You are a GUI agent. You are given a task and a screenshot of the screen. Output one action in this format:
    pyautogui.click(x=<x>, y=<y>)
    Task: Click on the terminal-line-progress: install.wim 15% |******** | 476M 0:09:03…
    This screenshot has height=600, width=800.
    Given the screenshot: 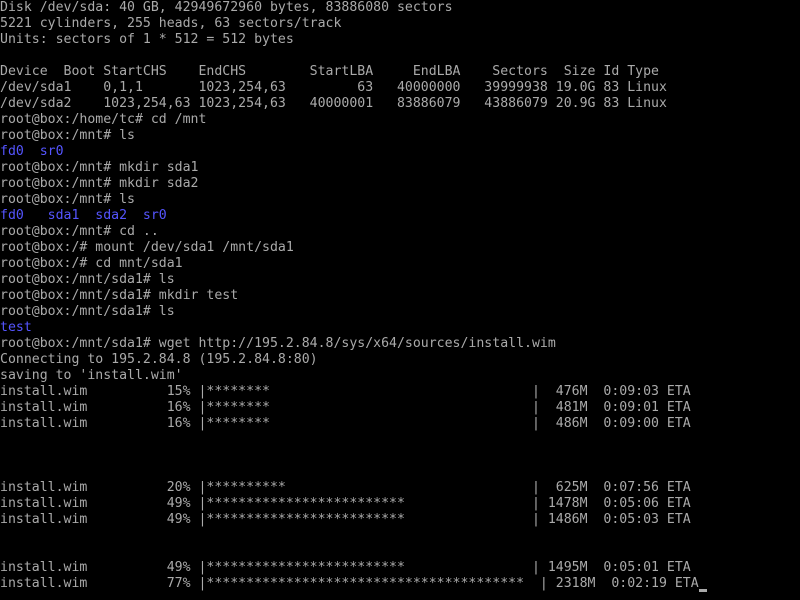 What is the action you would take?
    pyautogui.click(x=400, y=392)
    